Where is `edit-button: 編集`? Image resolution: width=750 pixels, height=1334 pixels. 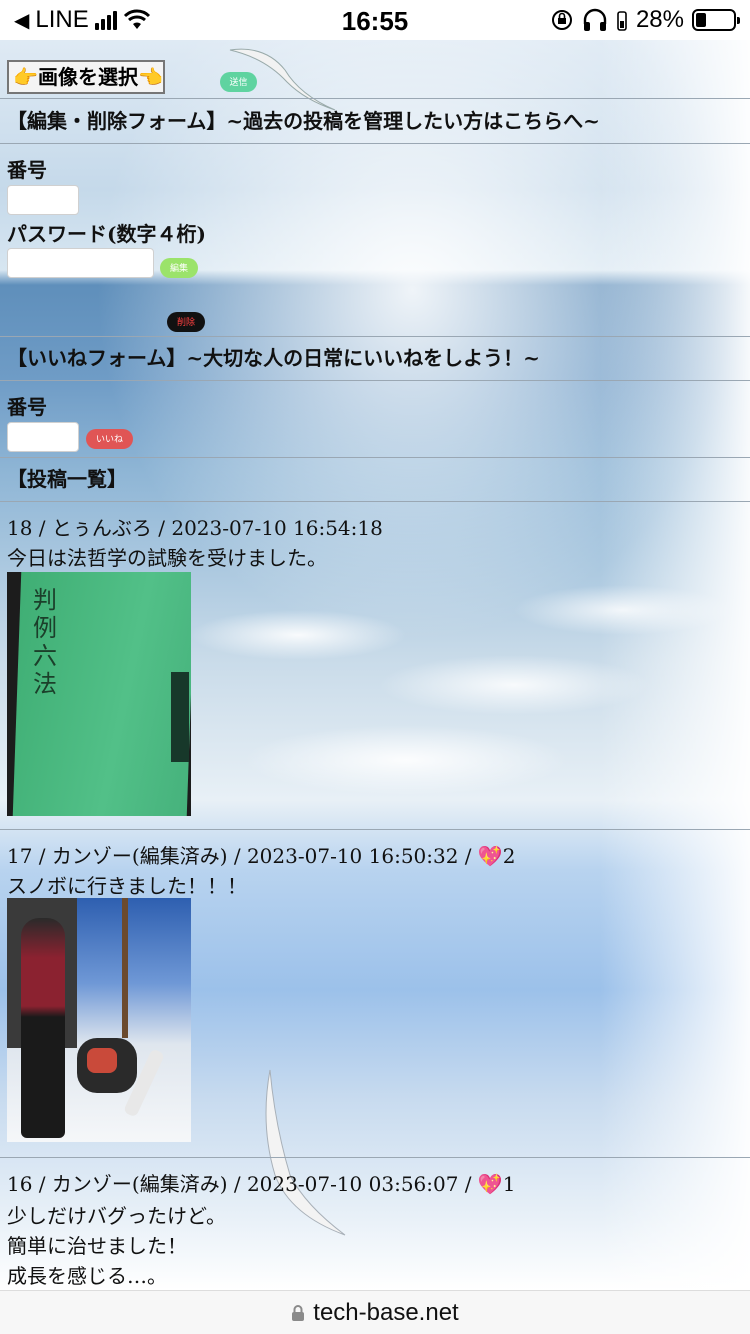 edit-button: 編集 is located at coordinates (179, 268).